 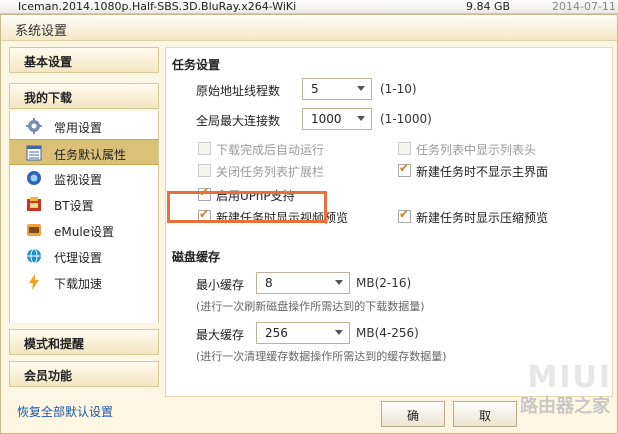 I want to click on auto-run-checkbox, so click(x=204, y=148).